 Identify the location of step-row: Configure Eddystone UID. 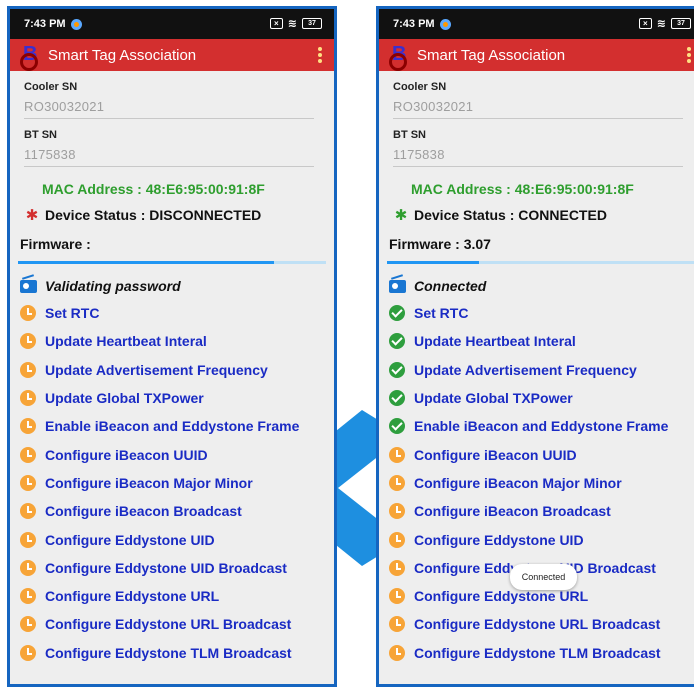
(541, 539).